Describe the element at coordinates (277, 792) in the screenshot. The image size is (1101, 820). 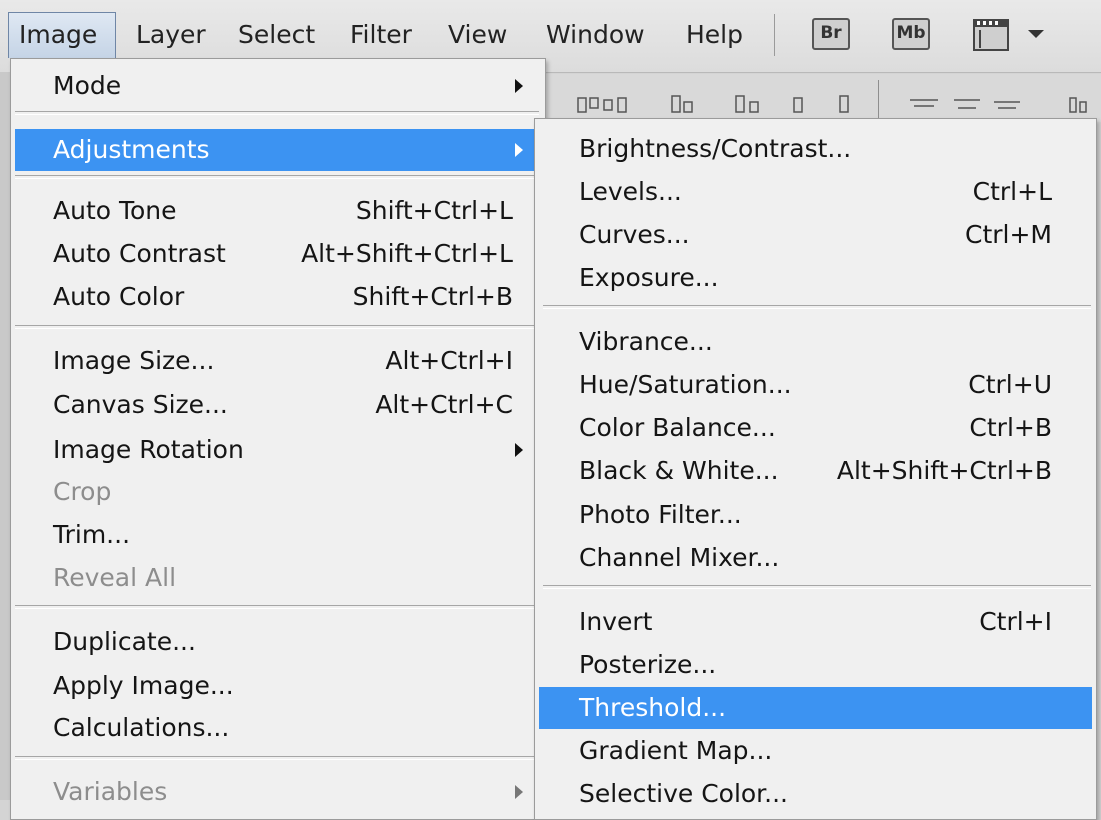
I see `menu-item-variables: Variables` at that location.